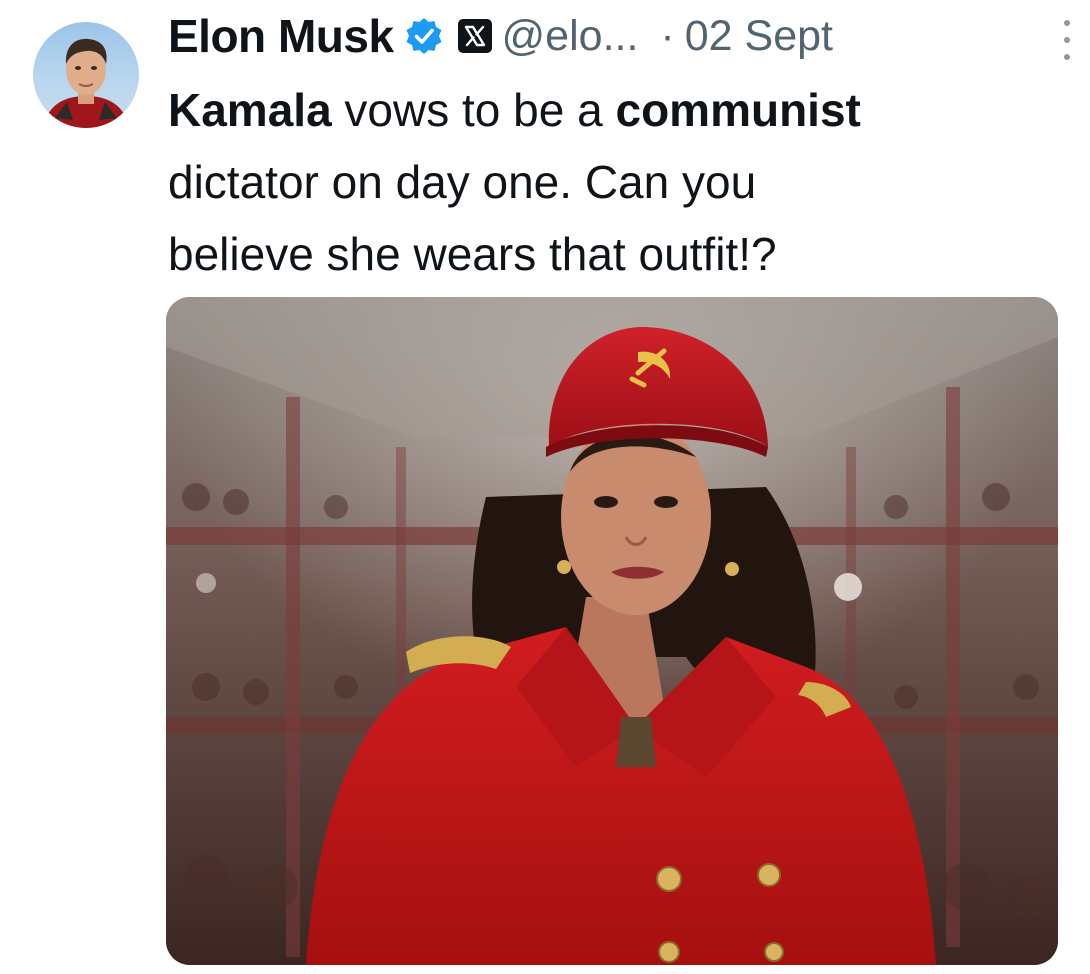  I want to click on more-vertical-icon, so click(1067, 40).